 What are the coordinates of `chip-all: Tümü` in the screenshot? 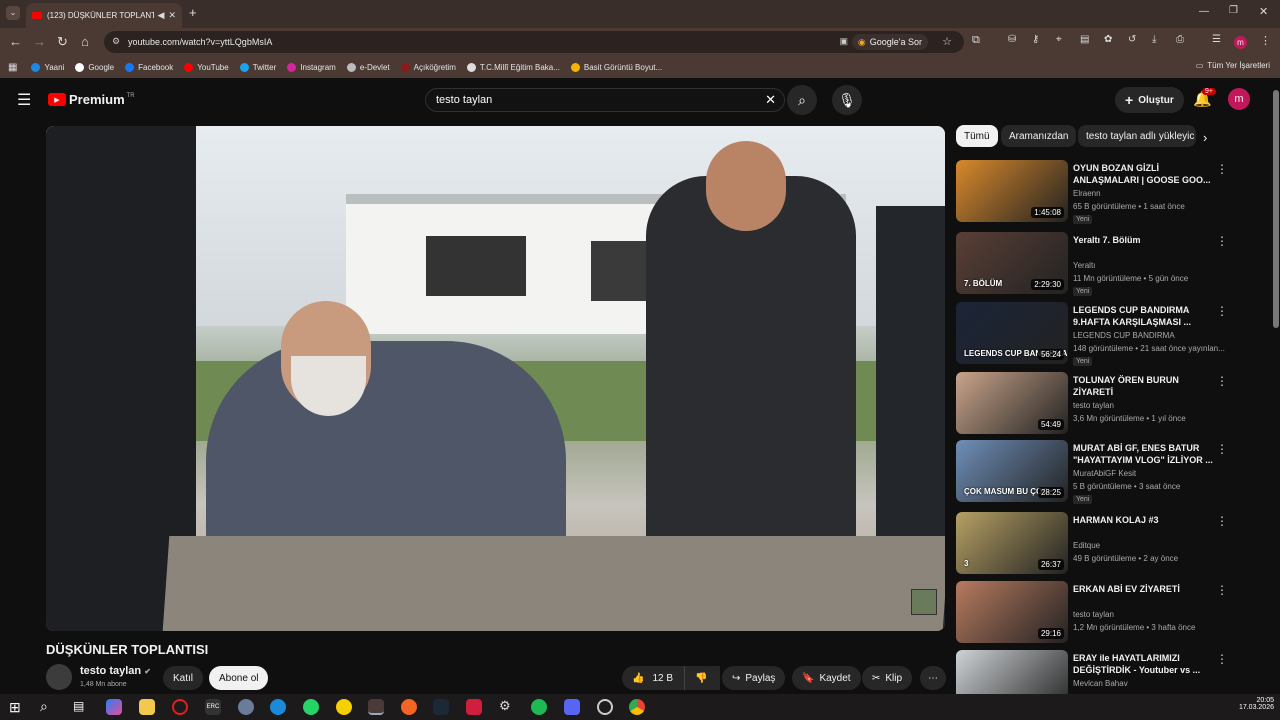 It's located at (977, 136).